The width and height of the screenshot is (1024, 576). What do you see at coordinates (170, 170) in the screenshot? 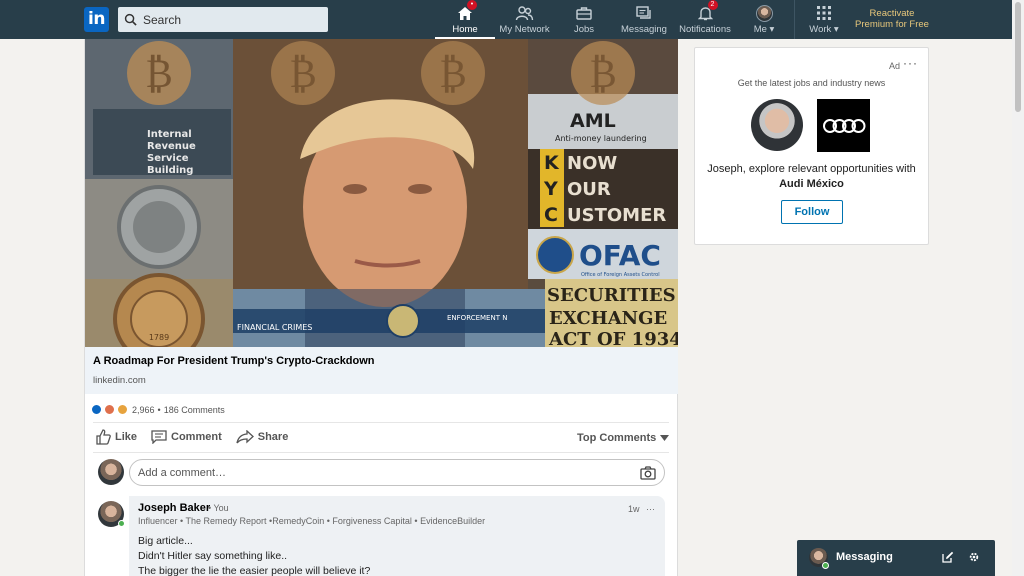
I see `svg-text: Building` at bounding box center [170, 170].